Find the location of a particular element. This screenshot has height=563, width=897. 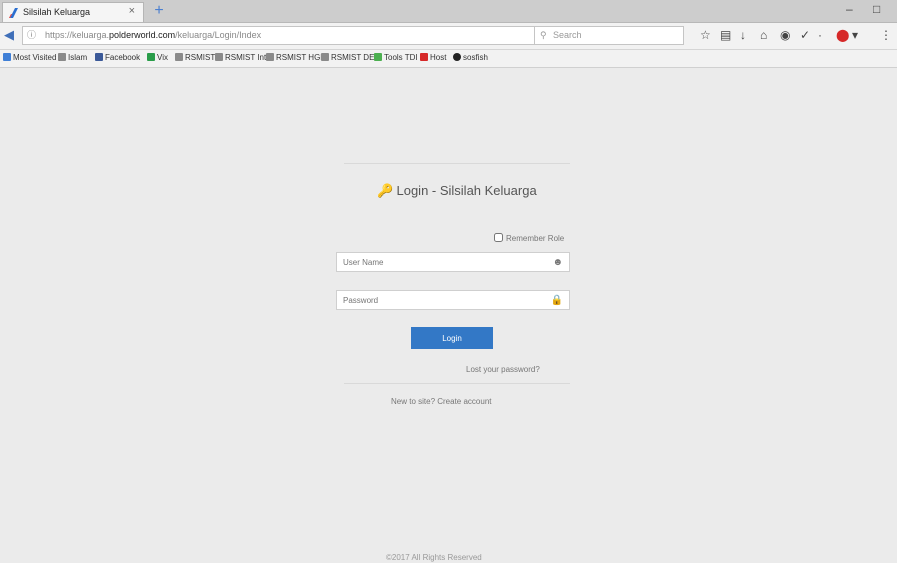

bookmark-rsmist: RSMIST is located at coordinates (195, 57).